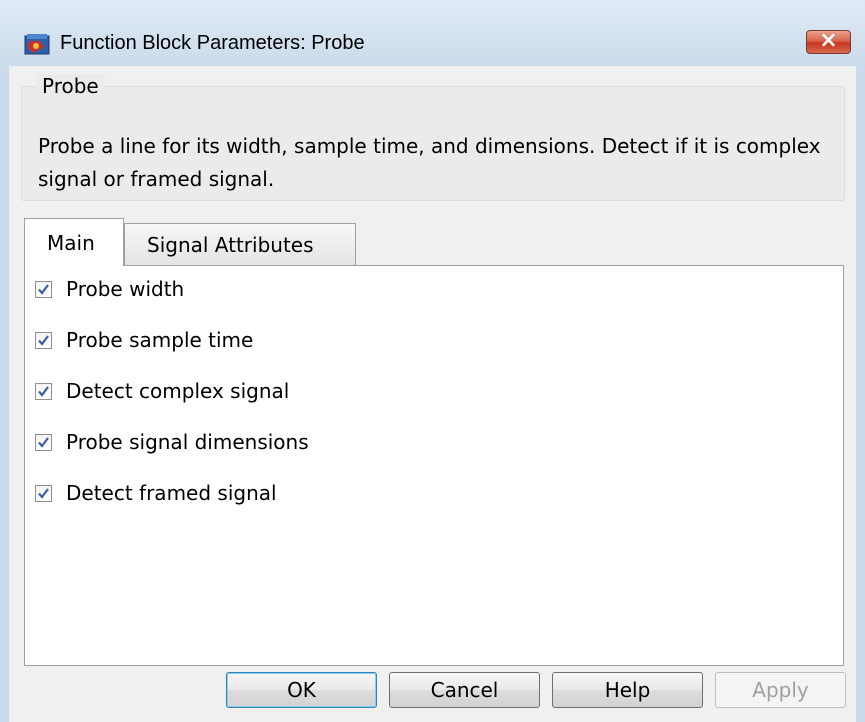  I want to click on close-button: ×, so click(828, 41).